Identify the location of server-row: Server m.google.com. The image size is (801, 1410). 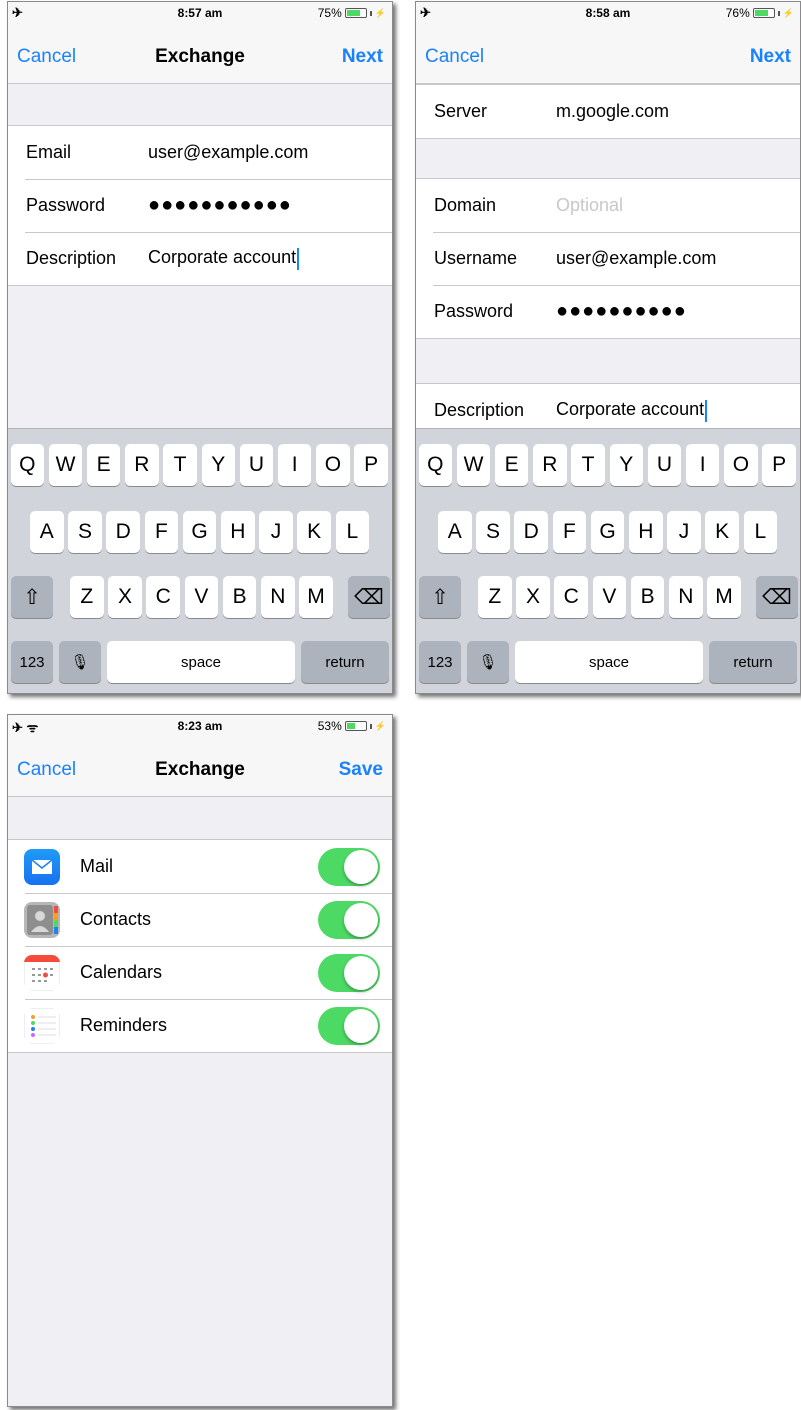
(608, 111).